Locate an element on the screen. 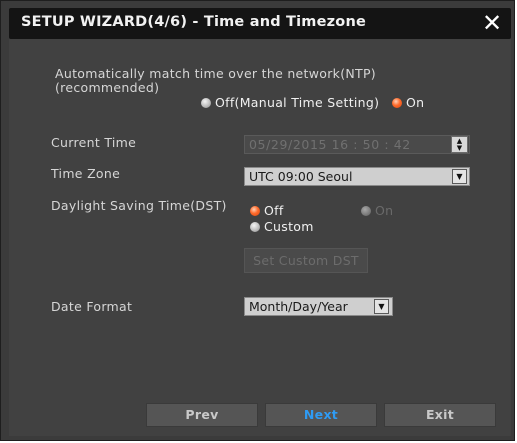 Image resolution: width=517 pixels, height=443 pixels. prev-button: Prev is located at coordinates (202, 415).